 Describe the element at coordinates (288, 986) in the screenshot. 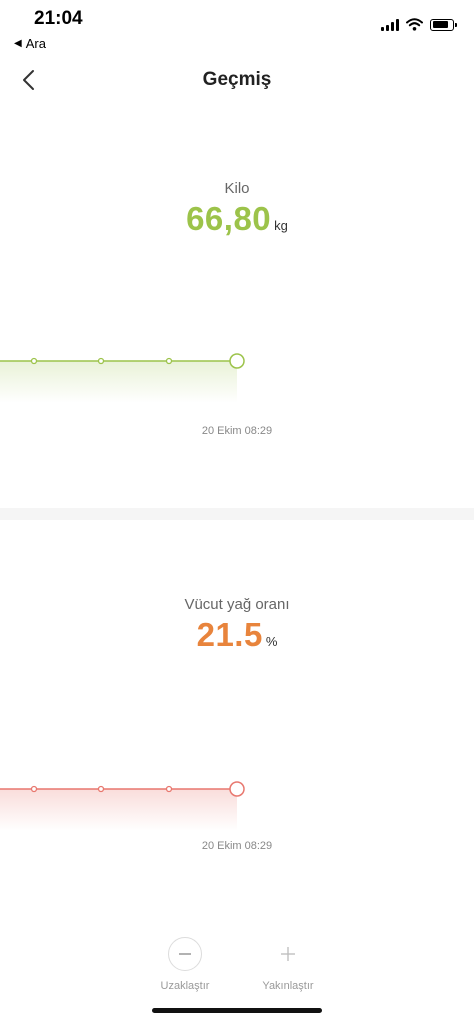

I see `zoom-in-label: Yakınlaştır` at that location.